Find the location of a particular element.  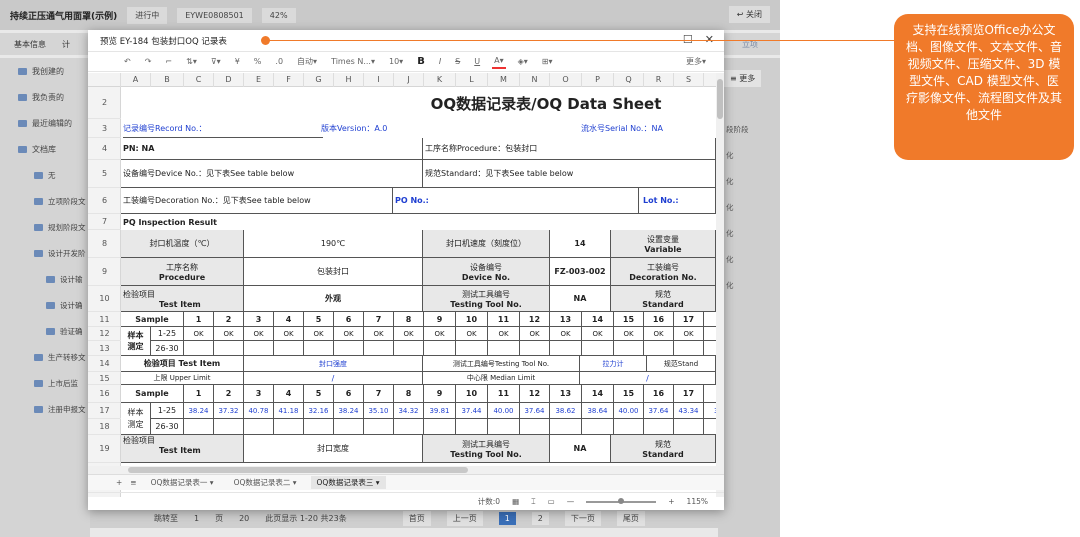

bg-sidebar-item: 设计确 is located at coordinates (45, 305).